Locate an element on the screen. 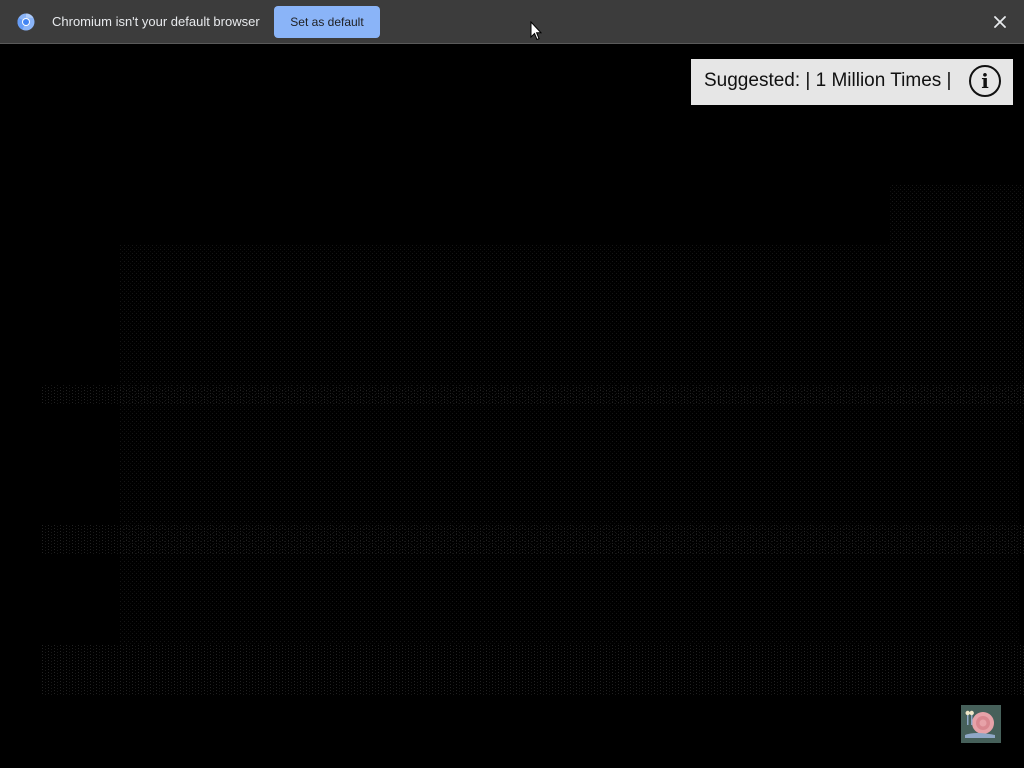 This screenshot has width=1024, height=768. infobar-message: Chromium isn't your default browser is located at coordinates (156, 21).